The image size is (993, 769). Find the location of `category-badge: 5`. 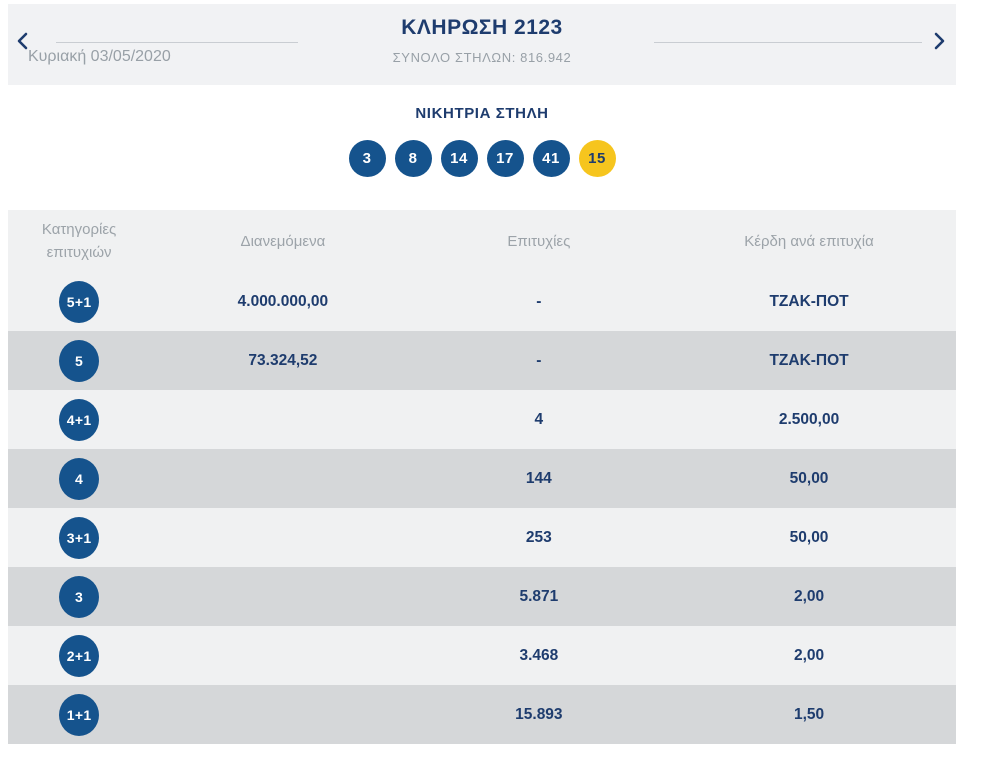

category-badge: 5 is located at coordinates (79, 360).